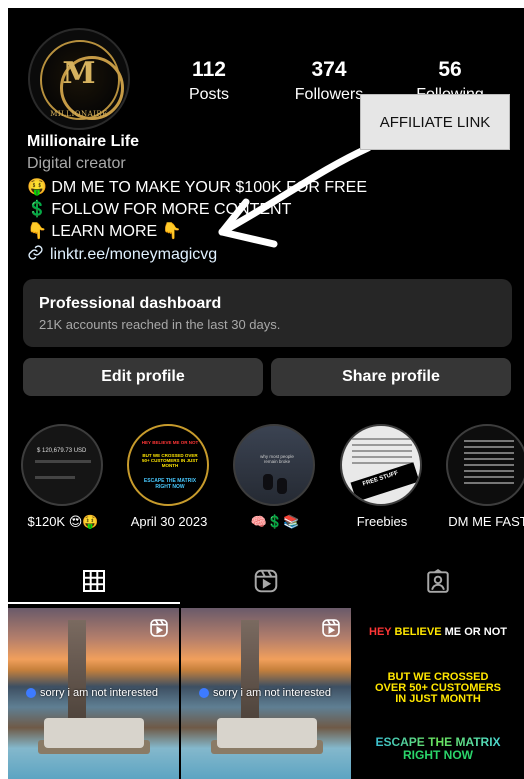  I want to click on tab-tagged, so click(438, 581).